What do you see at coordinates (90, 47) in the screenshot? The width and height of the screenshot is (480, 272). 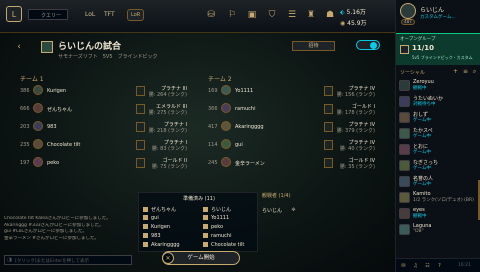 I see `lobby-title: らいじんの試合` at bounding box center [90, 47].